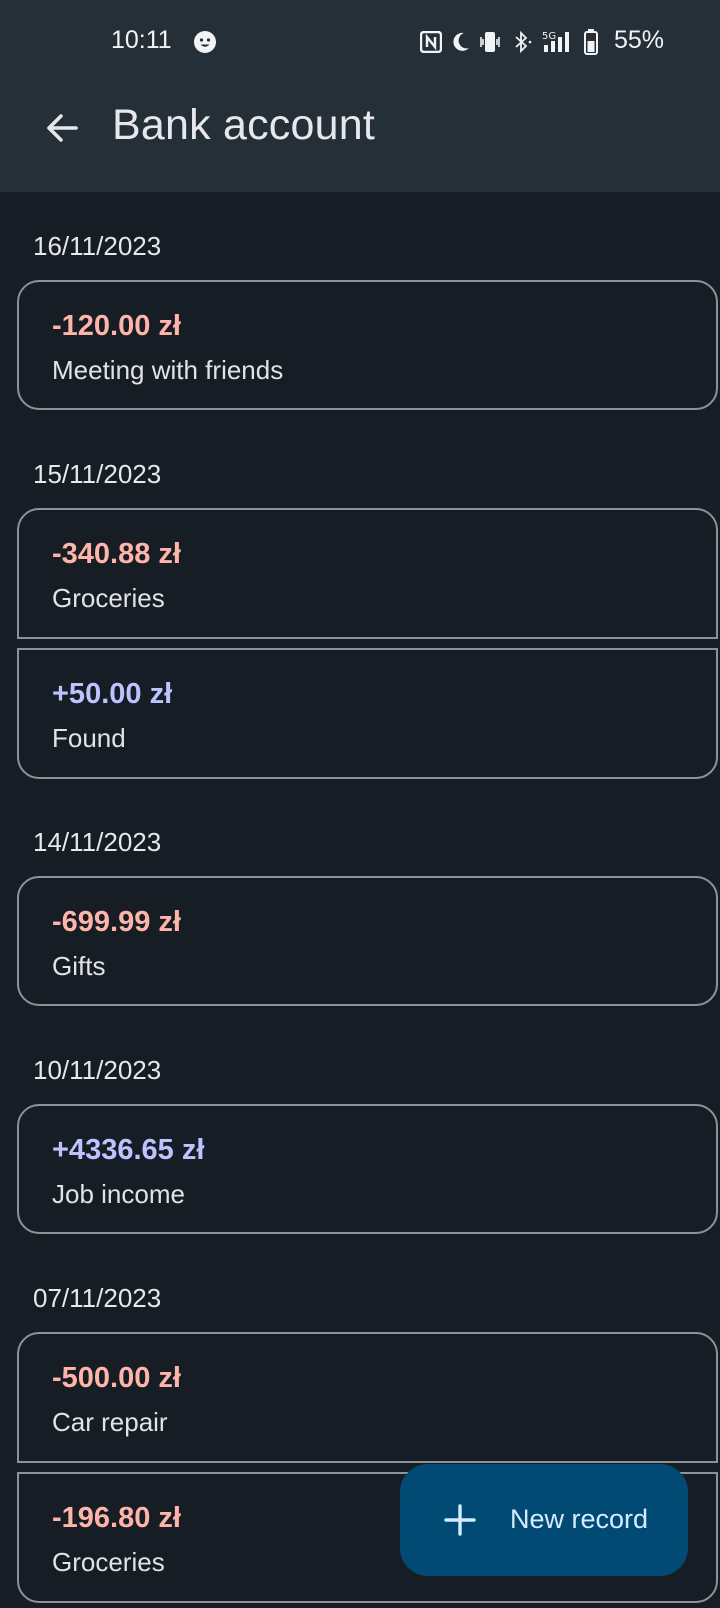 This screenshot has height=1608, width=720. I want to click on record-amount: -120.00 zł, so click(116, 326).